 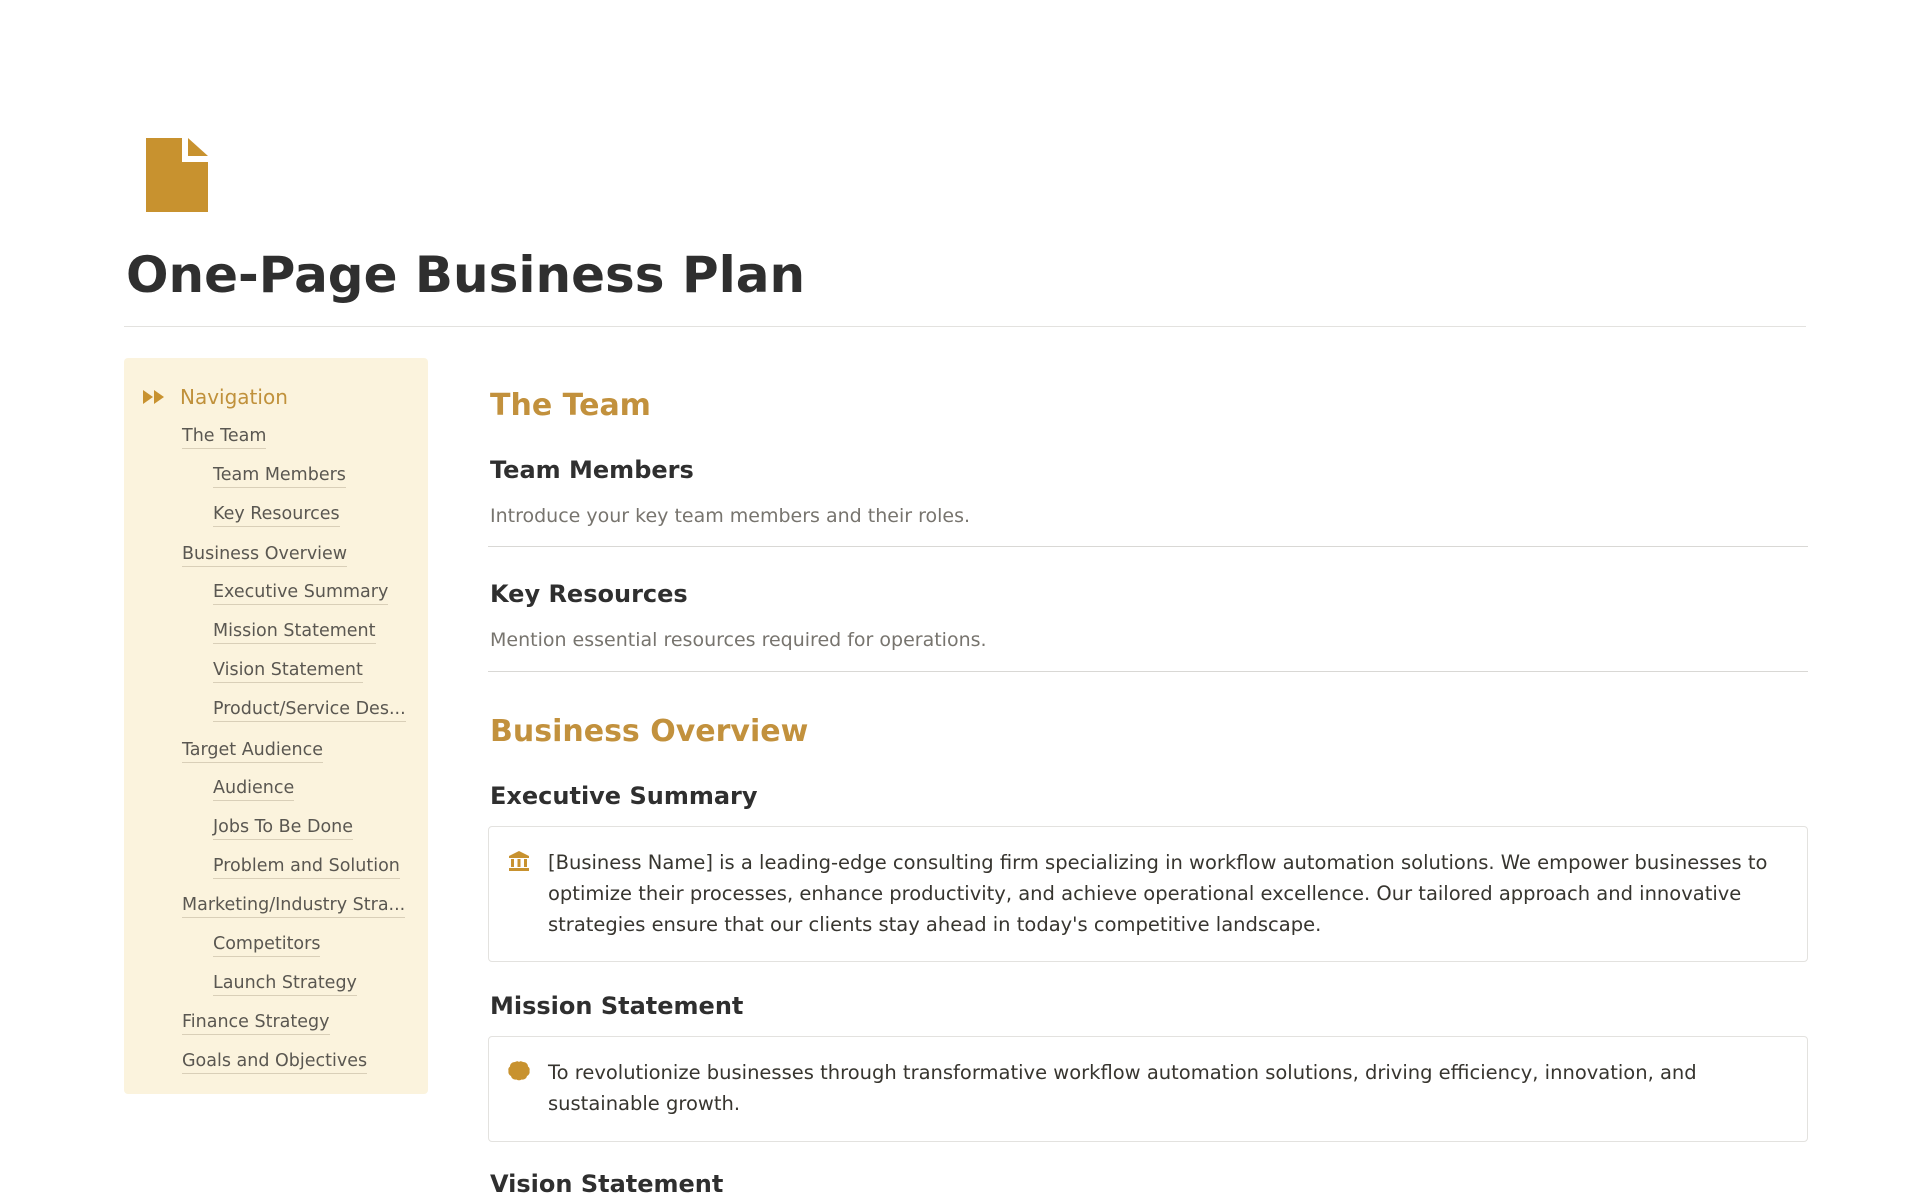 I want to click on title-divider, so click(x=965, y=326).